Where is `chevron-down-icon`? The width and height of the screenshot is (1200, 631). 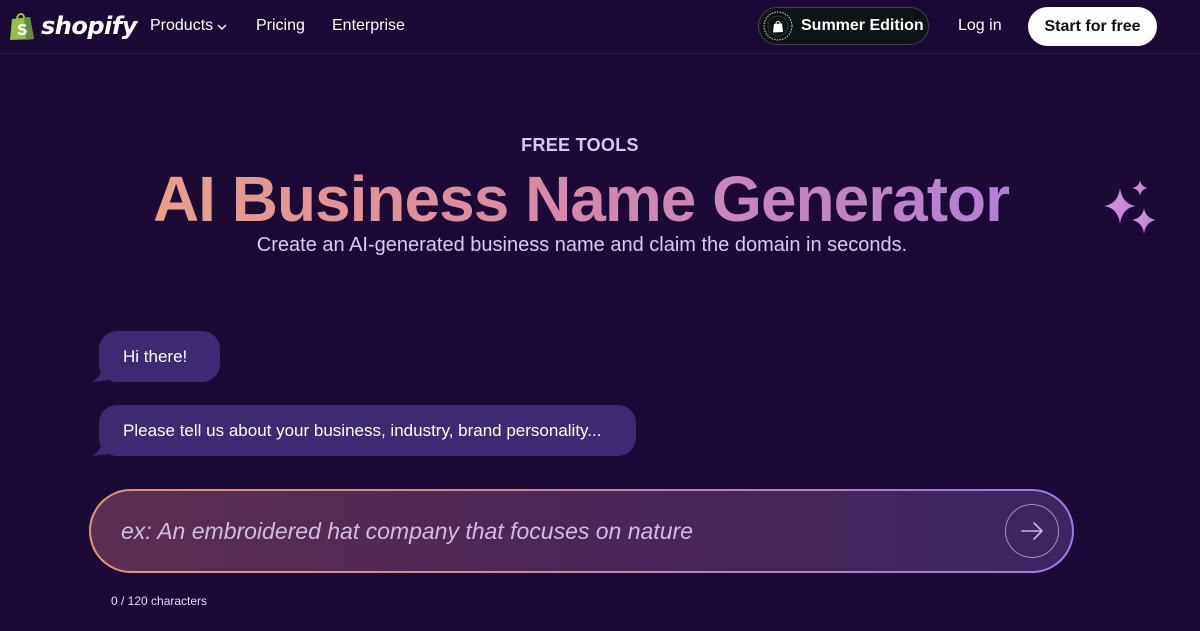 chevron-down-icon is located at coordinates (222, 27).